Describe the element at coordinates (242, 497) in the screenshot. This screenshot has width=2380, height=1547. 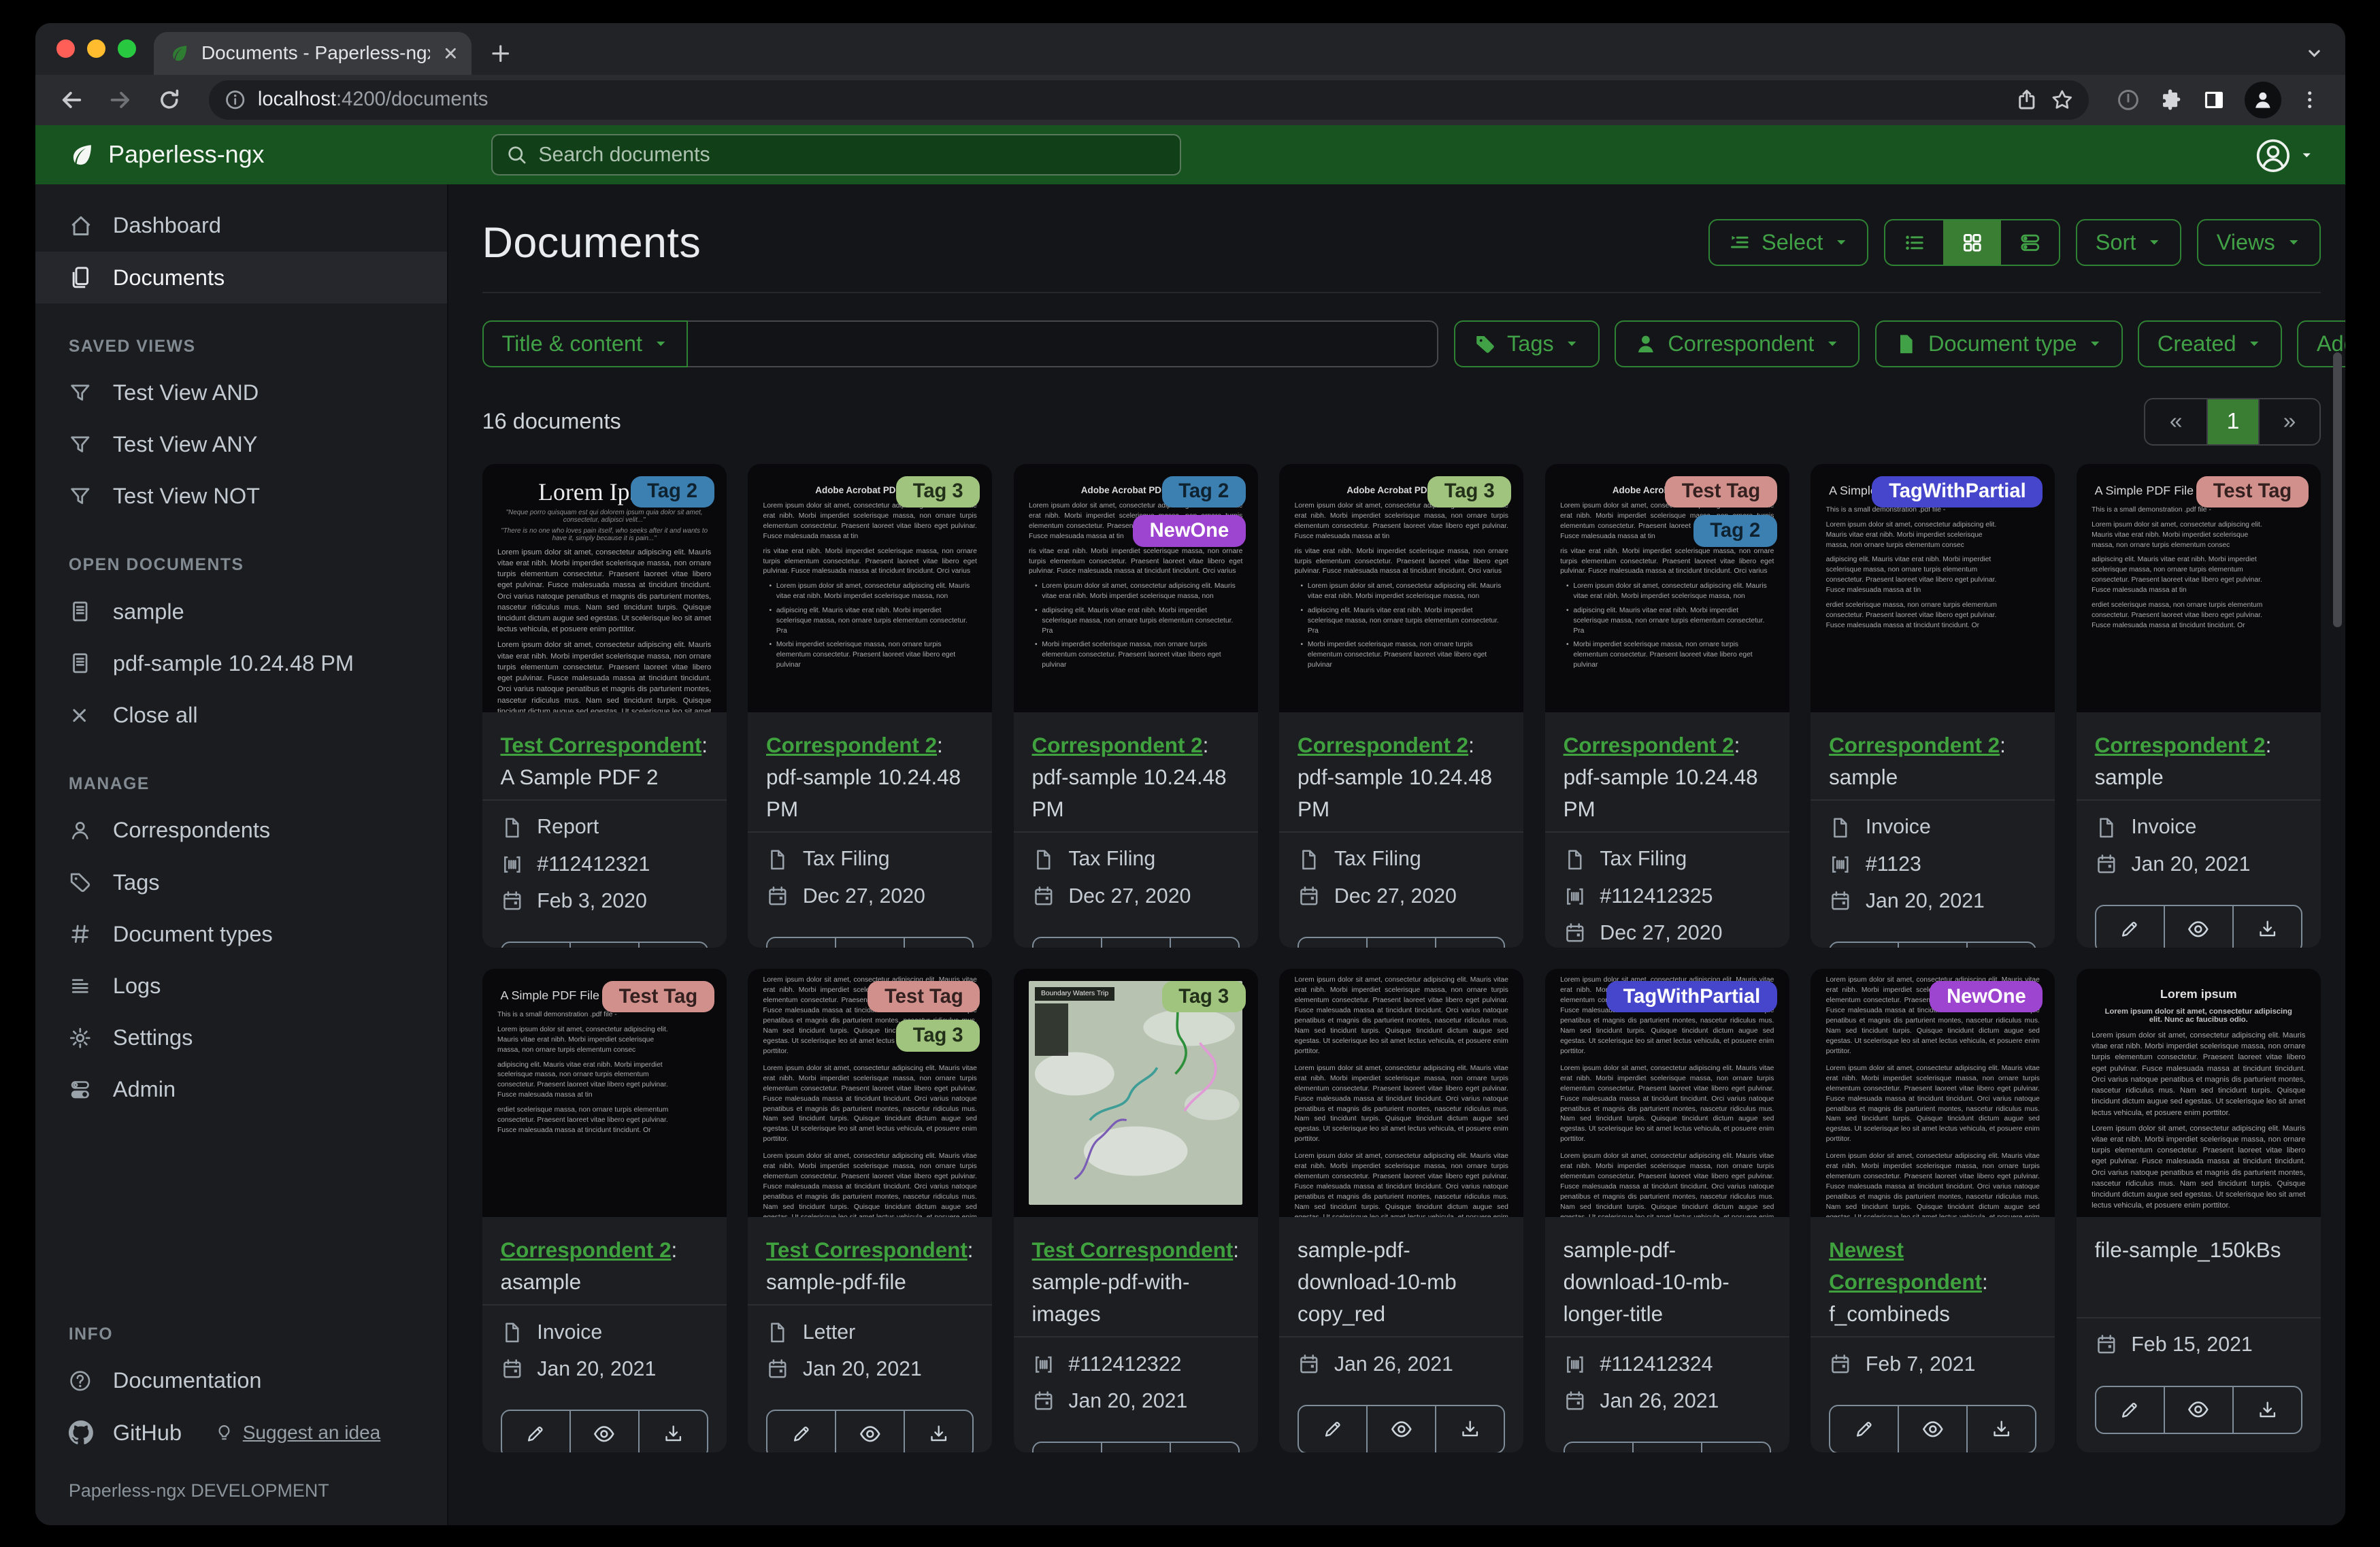
I see `sidebar-item-test-view-not: Test View NOT` at that location.